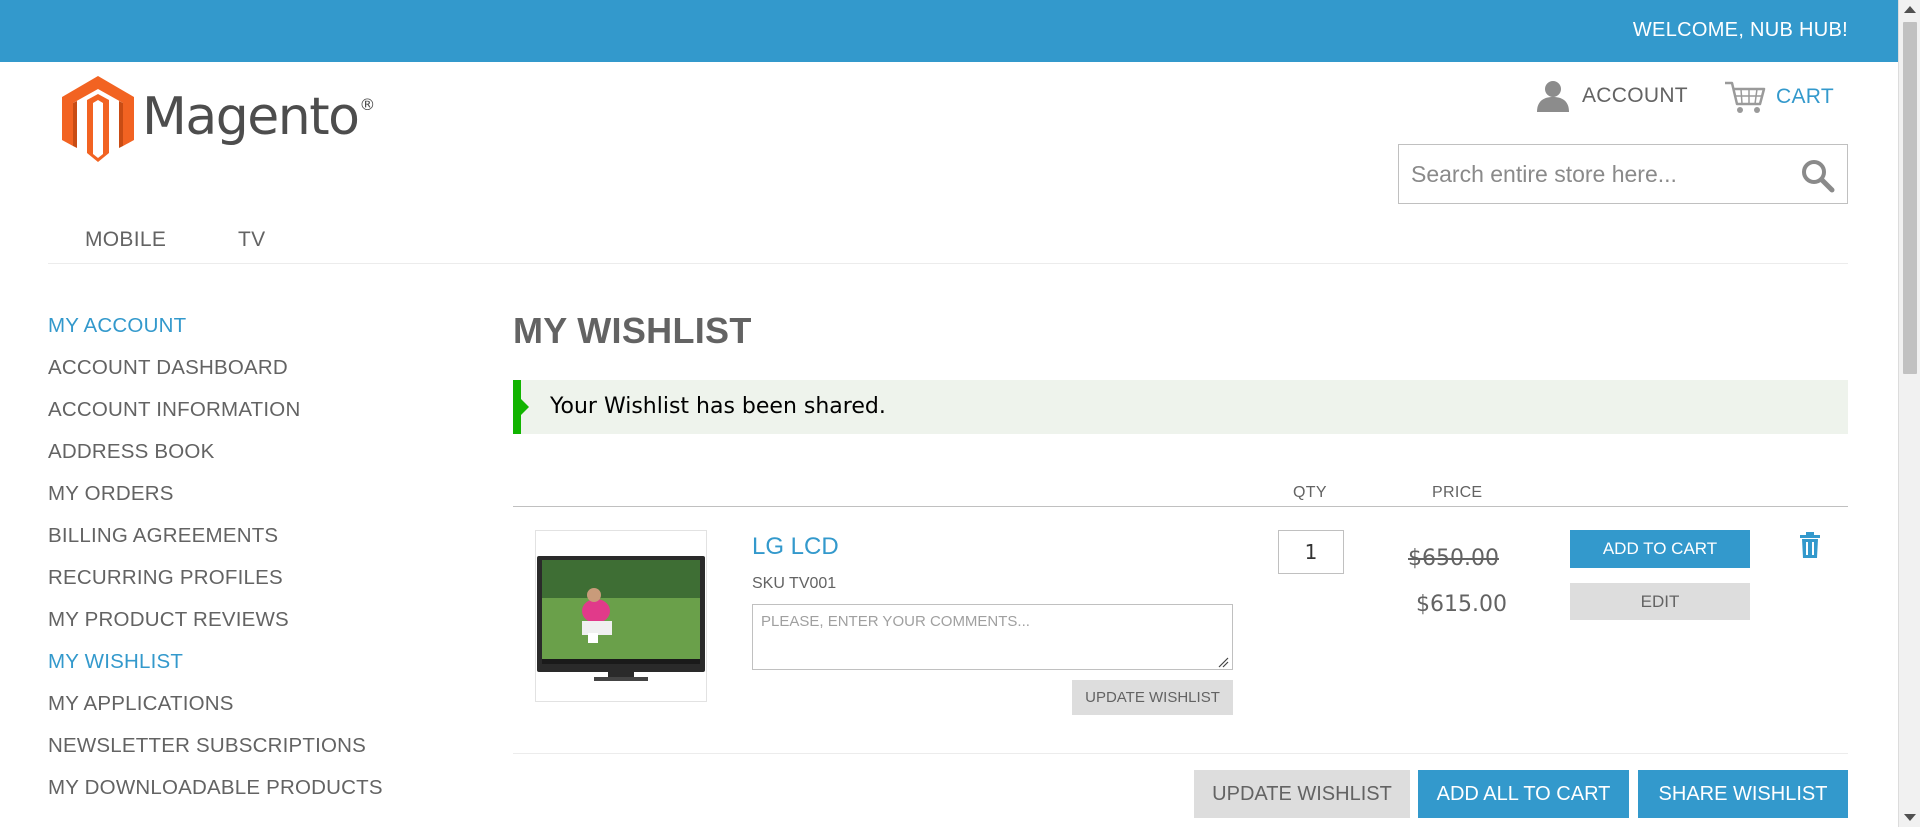 The width and height of the screenshot is (1920, 827). I want to click on sidebar-title: MY ACCOUNT, so click(117, 325).